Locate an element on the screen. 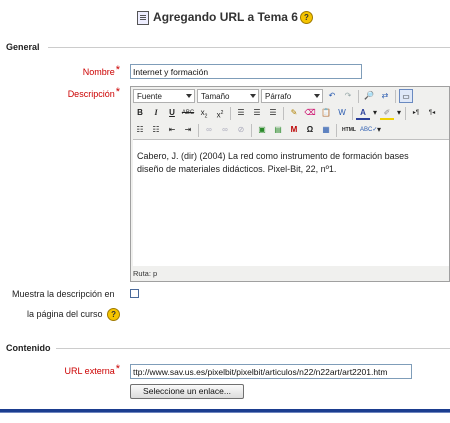 Image resolution: width=450 pixels, height=423 pixels. unlink-icon: ∞ is located at coordinates (225, 130).